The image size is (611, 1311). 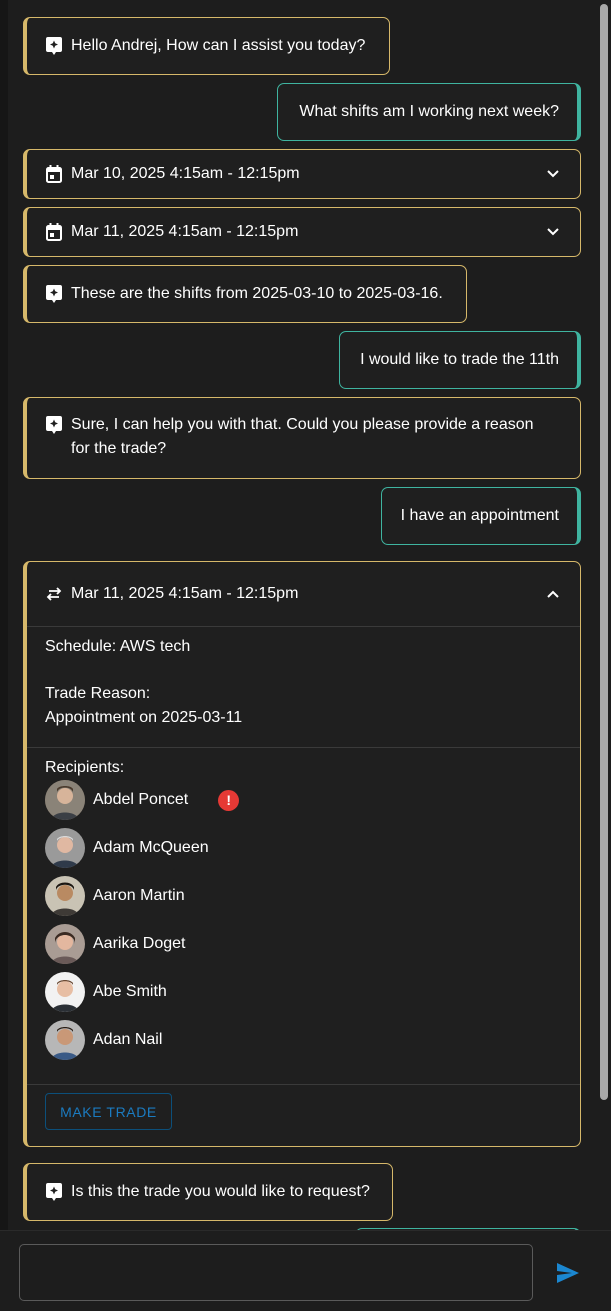 I want to click on recipient-name: Adan Nail, so click(x=128, y=1039).